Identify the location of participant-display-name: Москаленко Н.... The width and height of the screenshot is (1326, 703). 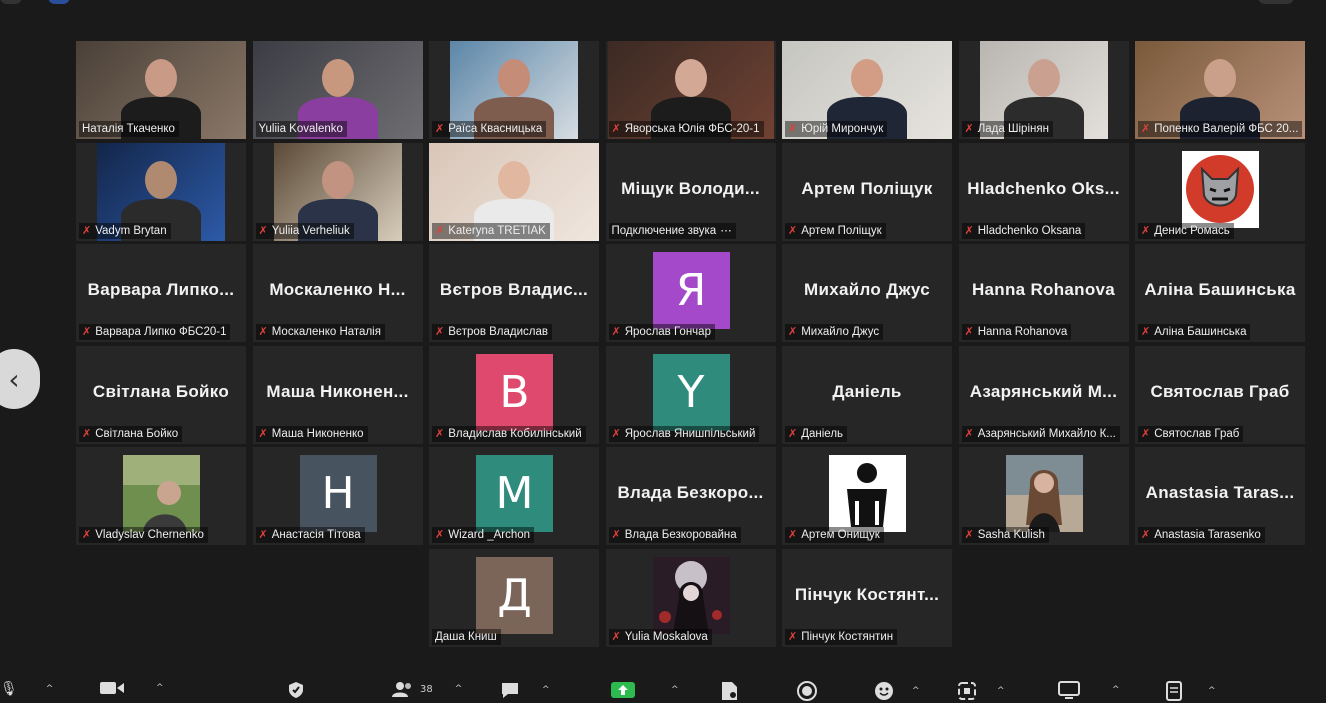
(337, 289).